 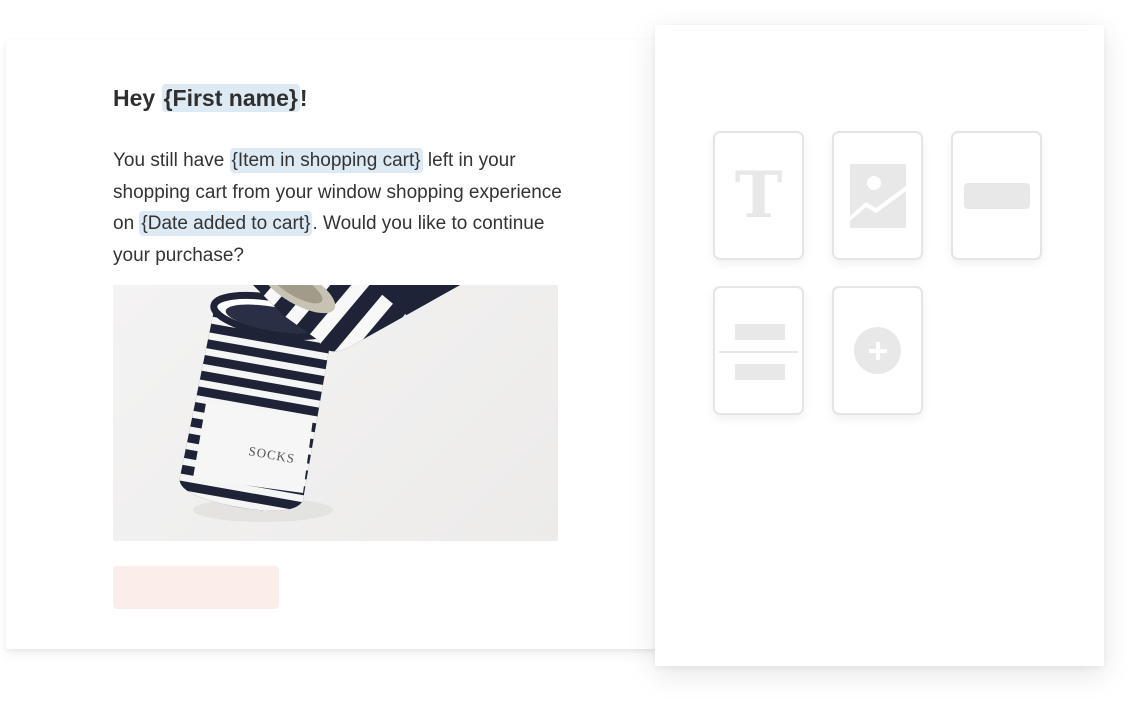 I want to click on cta-button, so click(x=196, y=587).